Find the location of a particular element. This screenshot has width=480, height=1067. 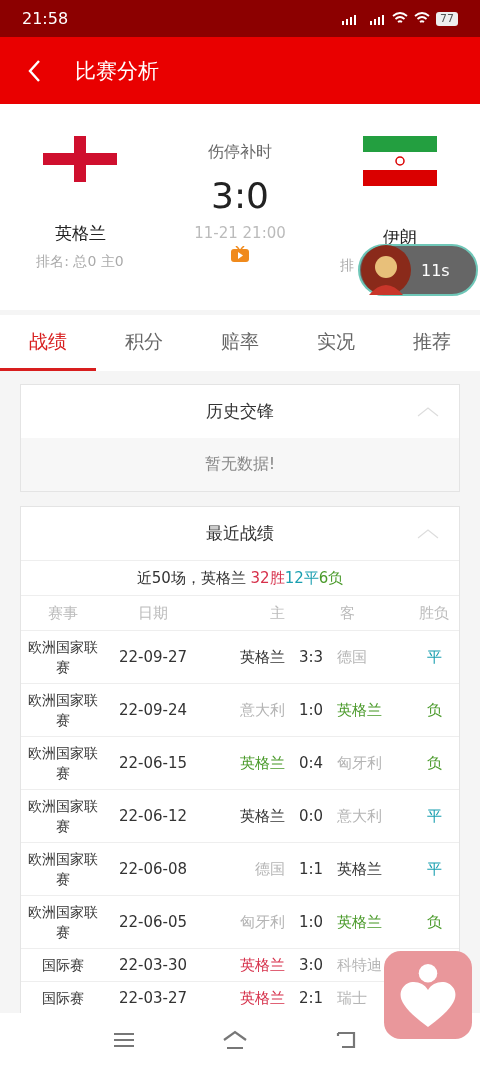

tab: 战绩 is located at coordinates (48, 343).